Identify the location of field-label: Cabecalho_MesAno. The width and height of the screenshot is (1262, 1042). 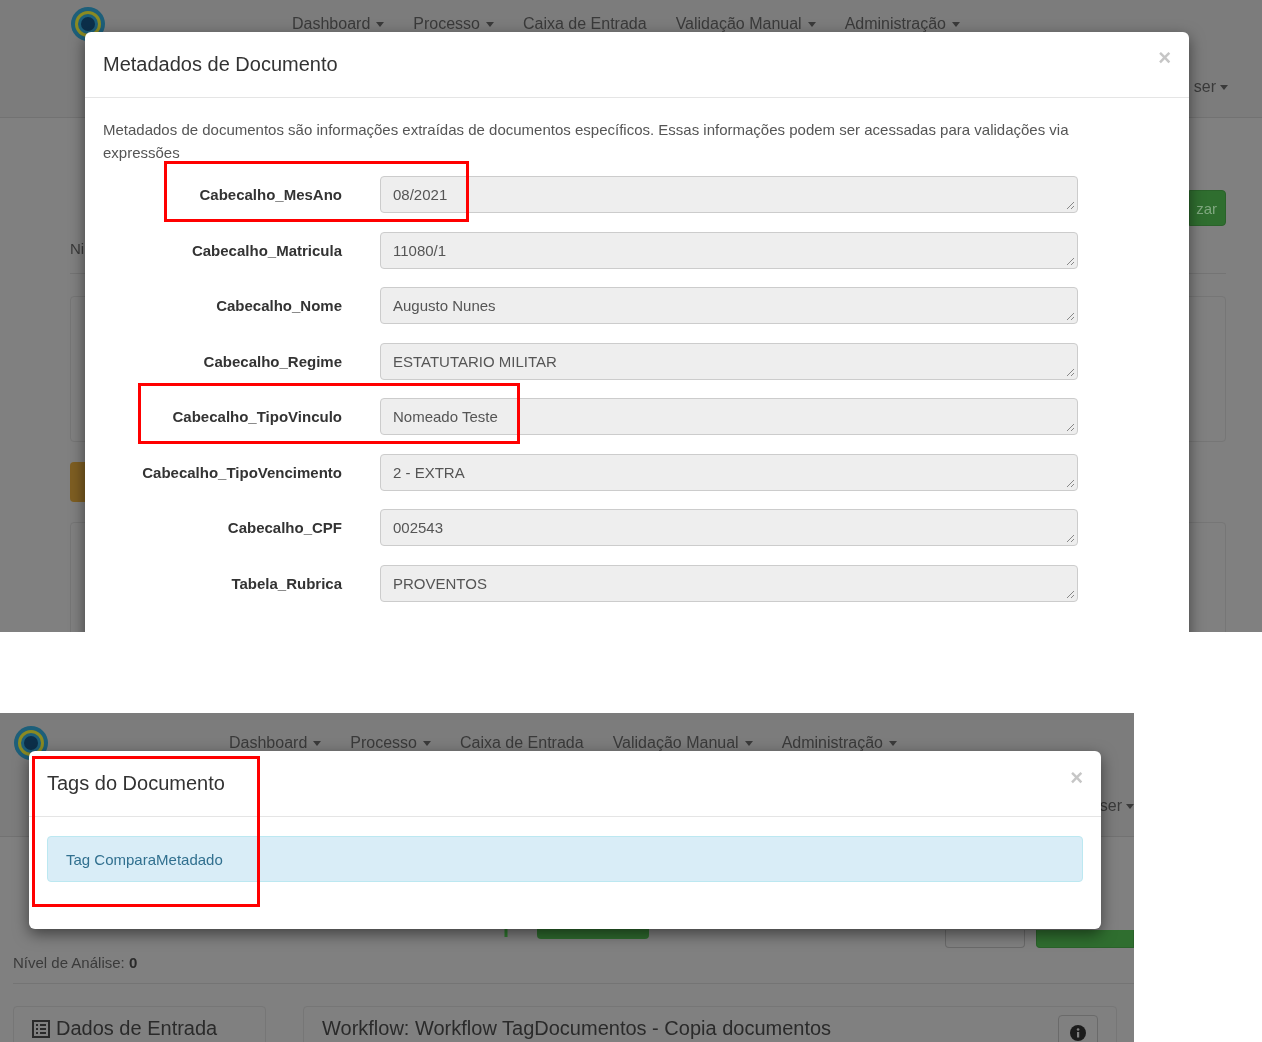
(270, 194).